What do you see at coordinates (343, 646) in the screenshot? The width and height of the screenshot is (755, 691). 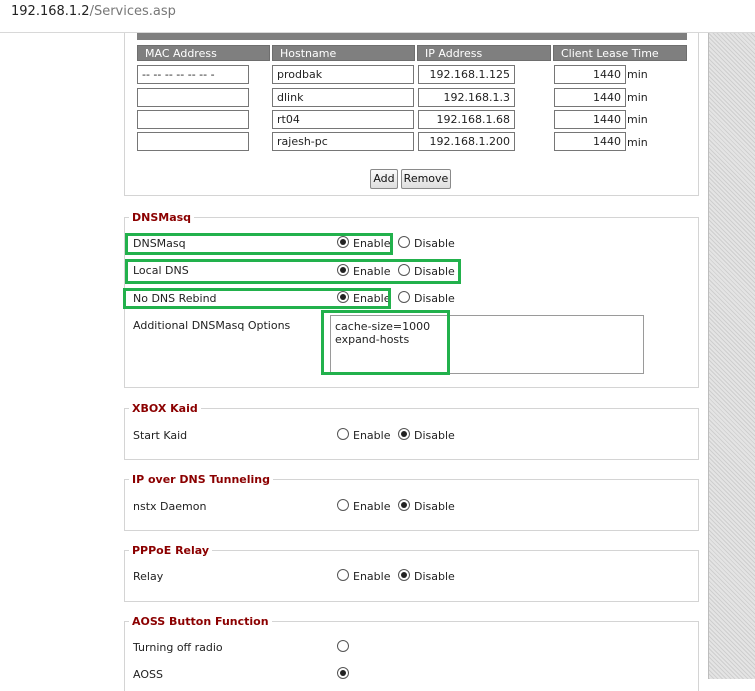 I see `turning-off-radio-option` at bounding box center [343, 646].